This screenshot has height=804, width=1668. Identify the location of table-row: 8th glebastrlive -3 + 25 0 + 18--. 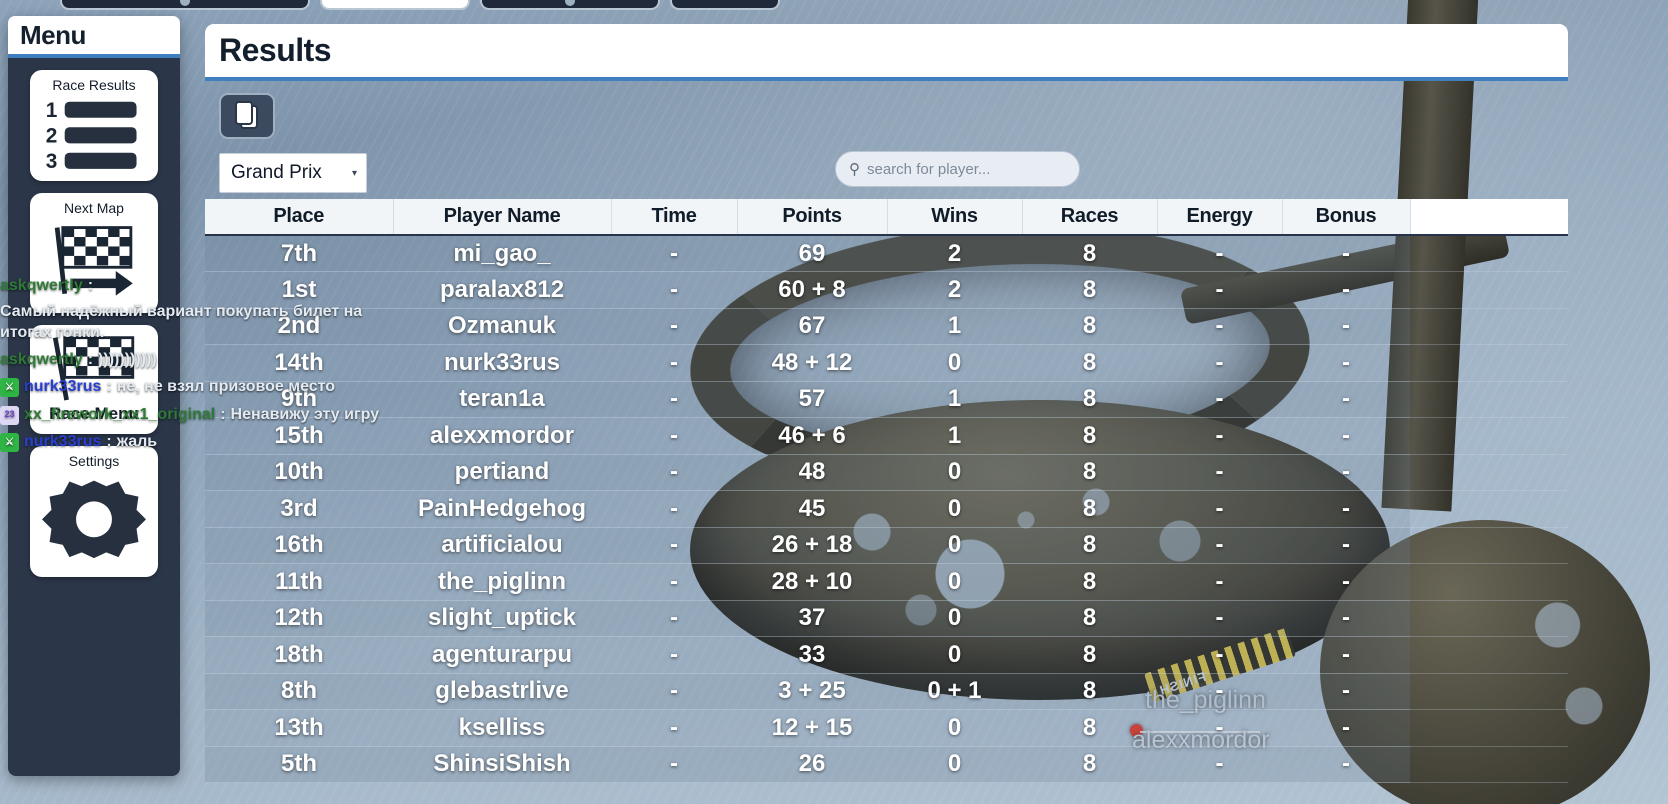
(886, 691).